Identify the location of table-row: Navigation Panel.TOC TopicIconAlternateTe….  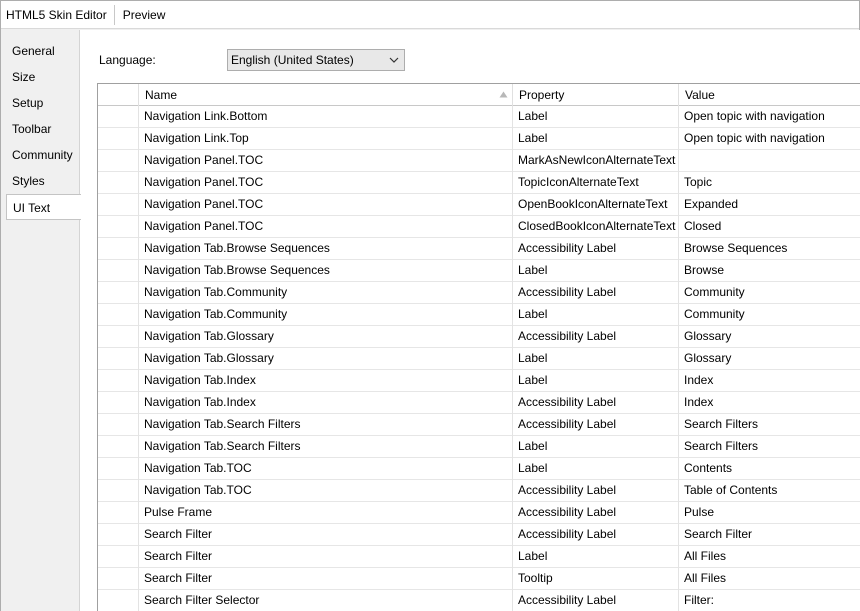
(479, 183).